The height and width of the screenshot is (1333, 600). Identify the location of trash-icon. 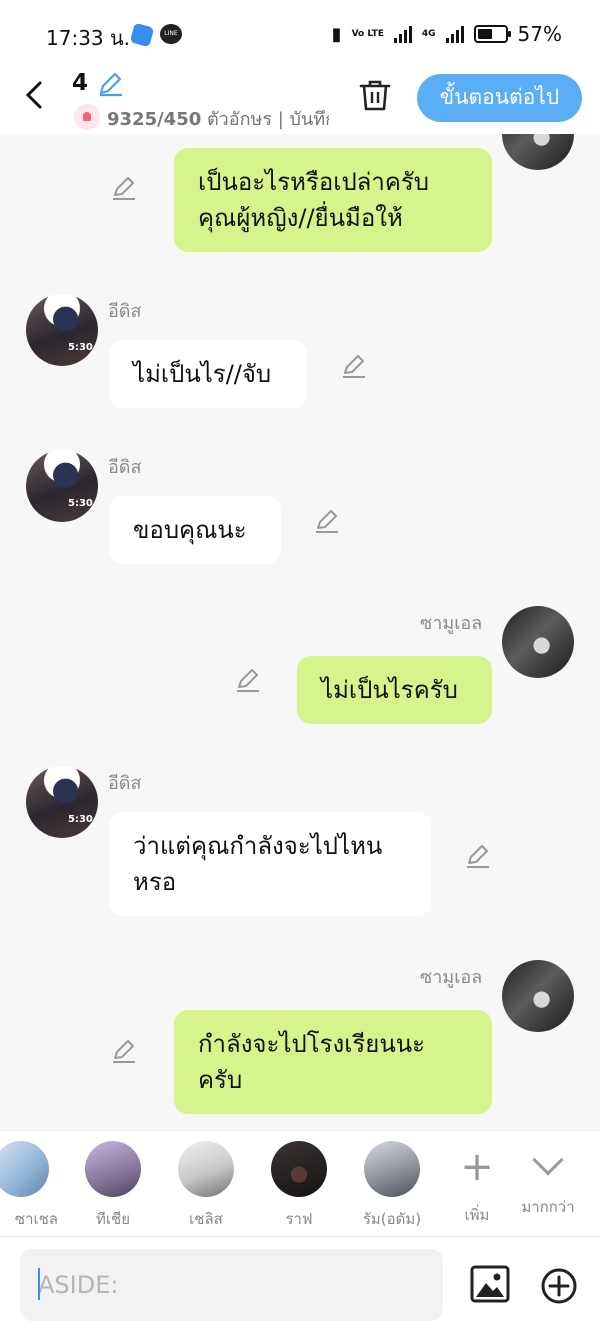
(375, 95).